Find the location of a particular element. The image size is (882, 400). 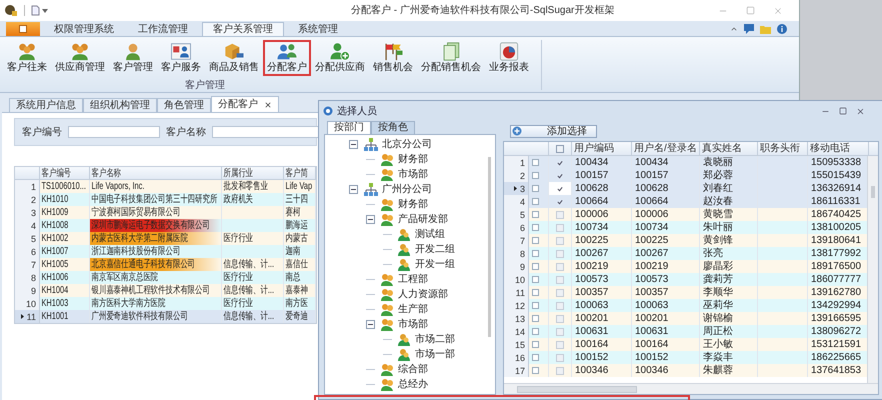

collapse-ribbon-icon is located at coordinates (734, 29).